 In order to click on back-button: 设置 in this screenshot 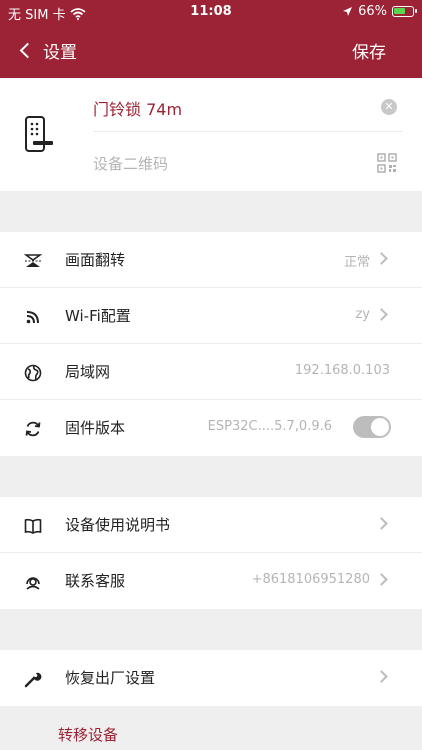, I will do `click(48, 50)`.